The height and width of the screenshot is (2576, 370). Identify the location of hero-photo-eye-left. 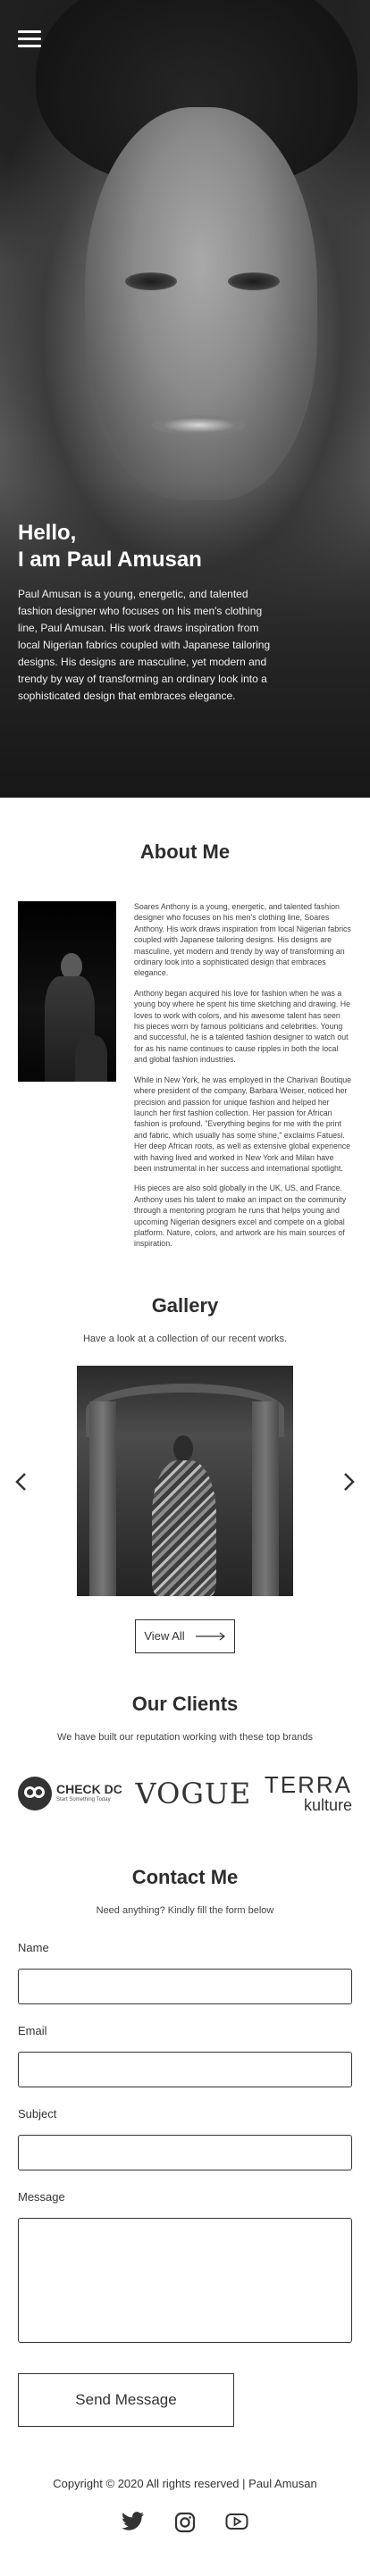
(151, 281).